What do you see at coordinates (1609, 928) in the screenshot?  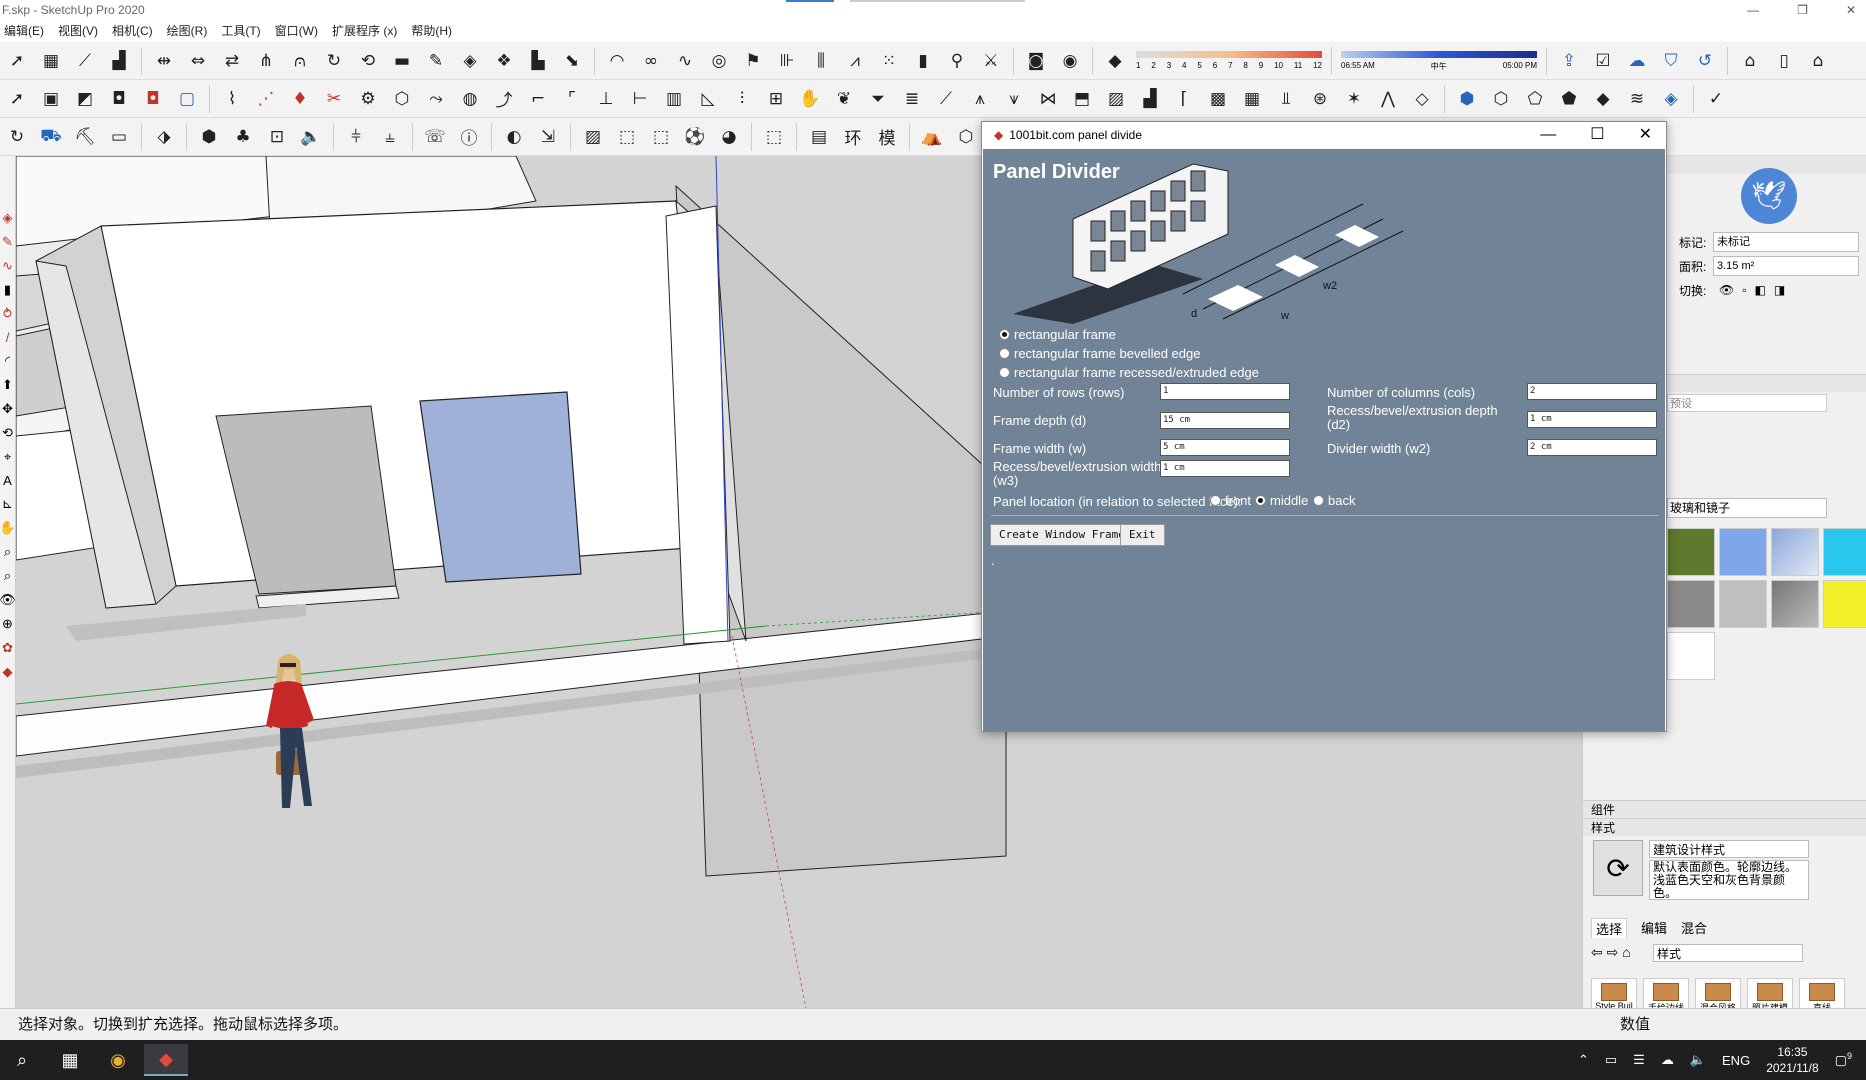 I see `tab-select: 选择` at bounding box center [1609, 928].